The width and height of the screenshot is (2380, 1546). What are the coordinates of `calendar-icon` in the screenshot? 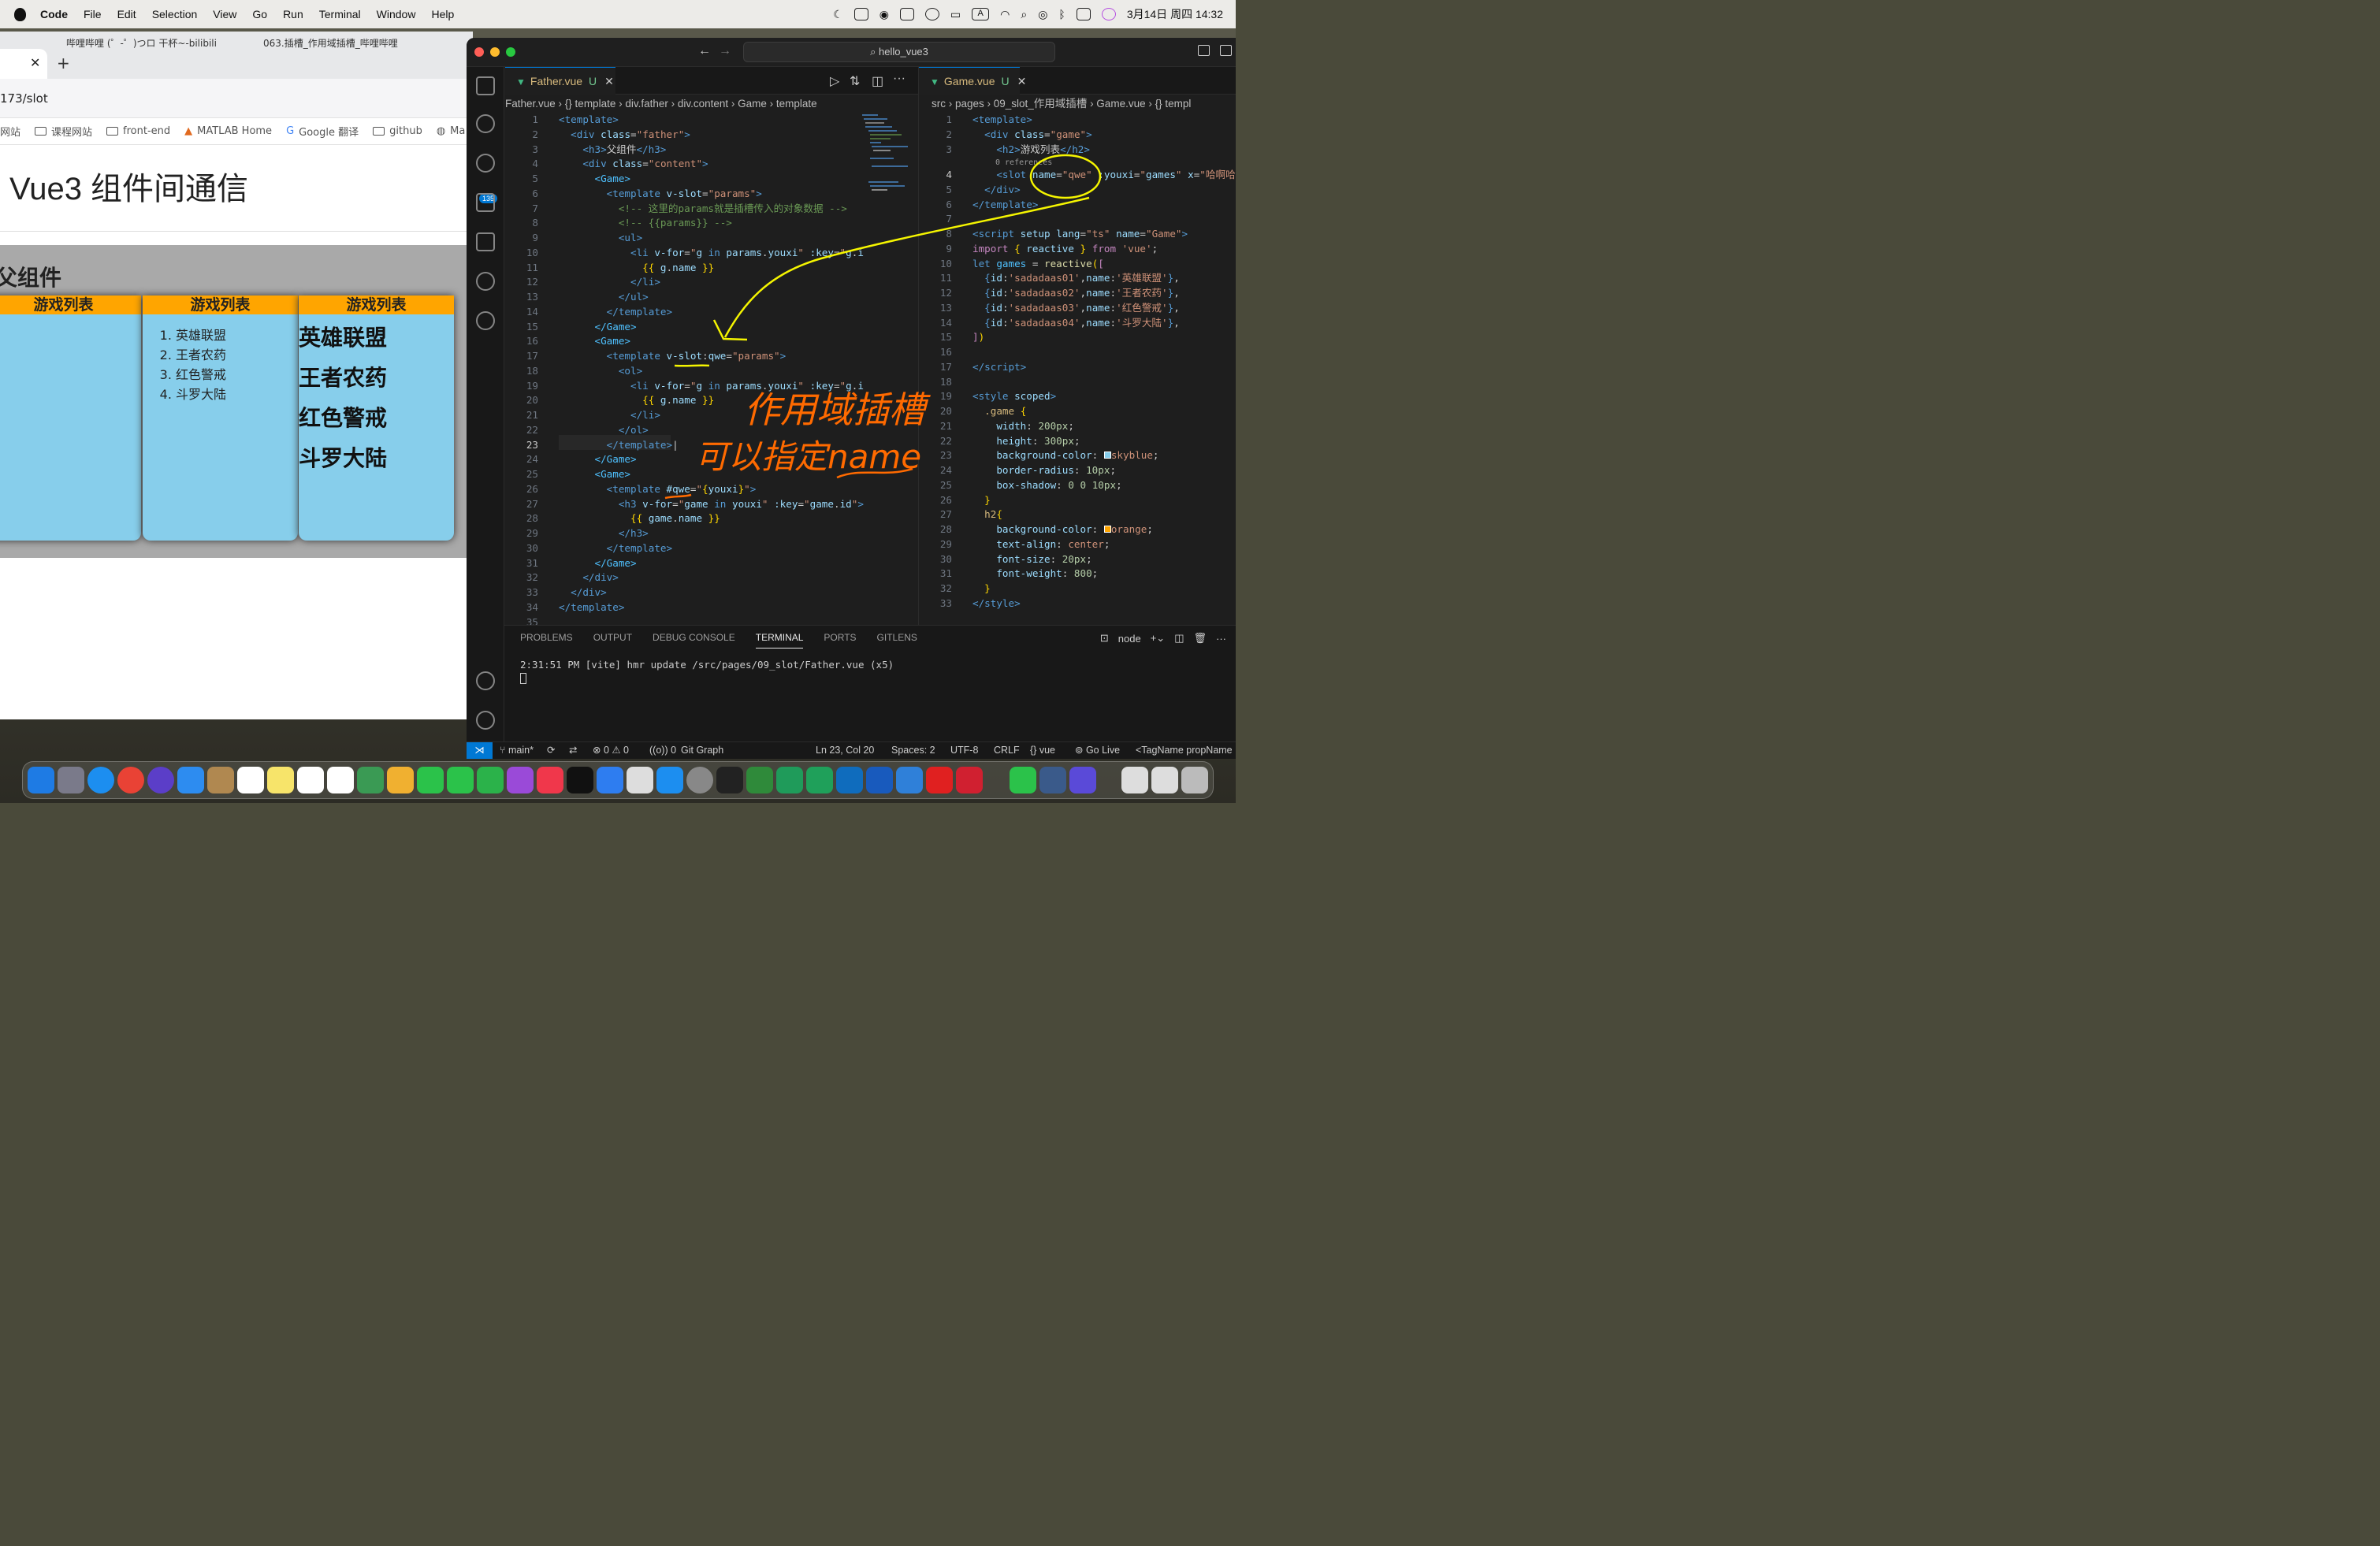 It's located at (250, 780).